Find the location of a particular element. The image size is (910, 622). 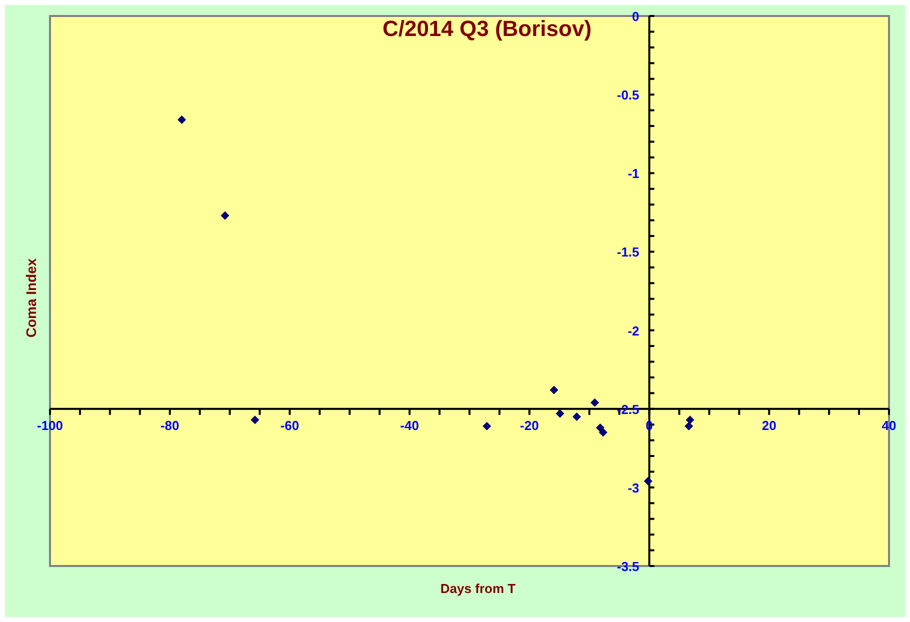

axis-tick-label: -80 is located at coordinates (170, 425).